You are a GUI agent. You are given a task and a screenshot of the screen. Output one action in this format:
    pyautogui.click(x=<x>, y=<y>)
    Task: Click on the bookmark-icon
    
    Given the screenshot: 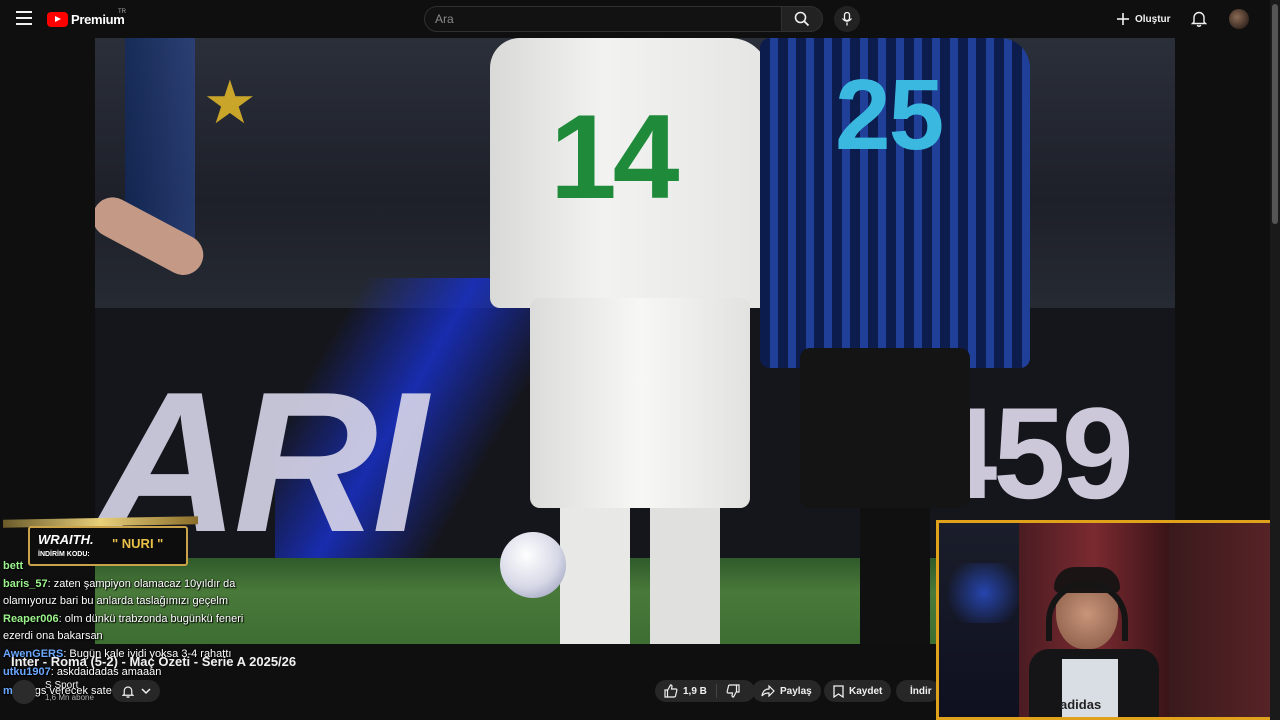 What is the action you would take?
    pyautogui.click(x=838, y=691)
    